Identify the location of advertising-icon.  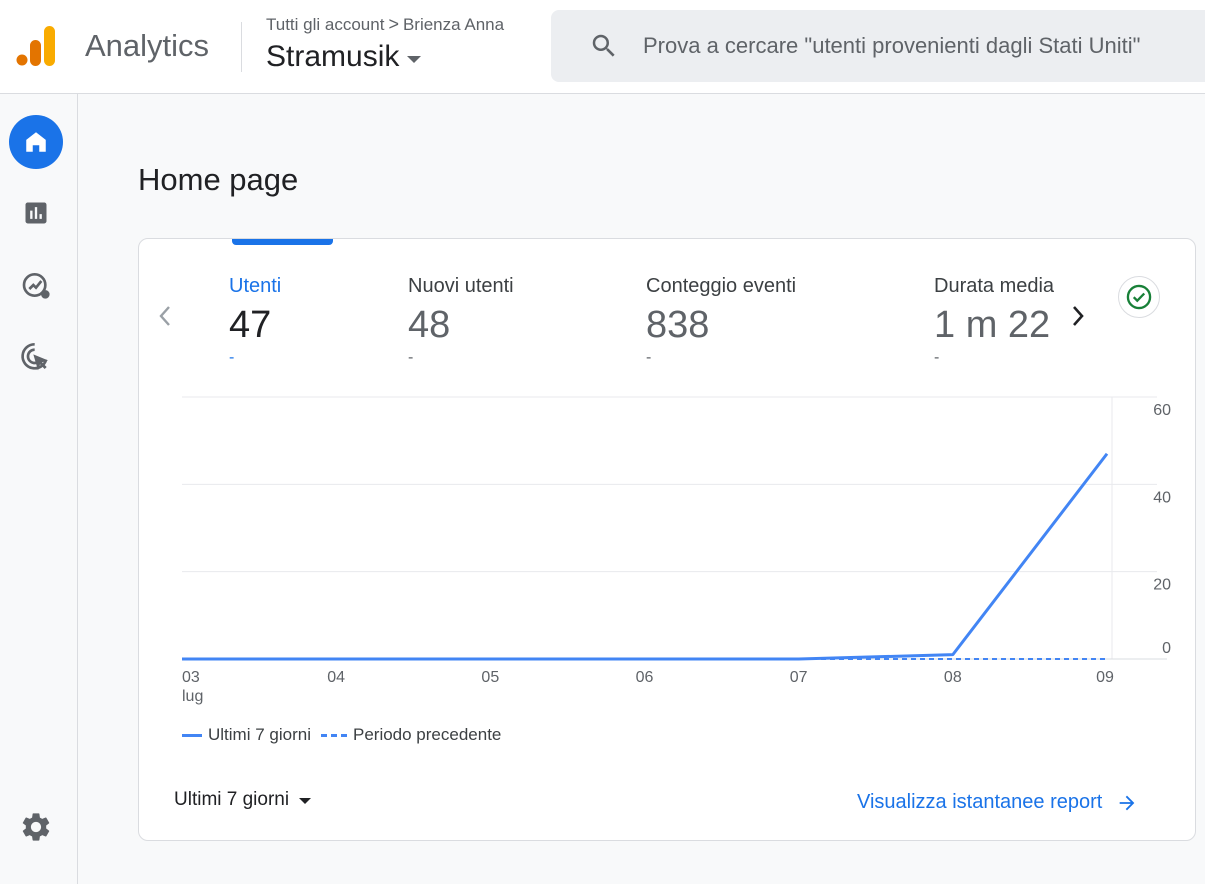
(34, 356).